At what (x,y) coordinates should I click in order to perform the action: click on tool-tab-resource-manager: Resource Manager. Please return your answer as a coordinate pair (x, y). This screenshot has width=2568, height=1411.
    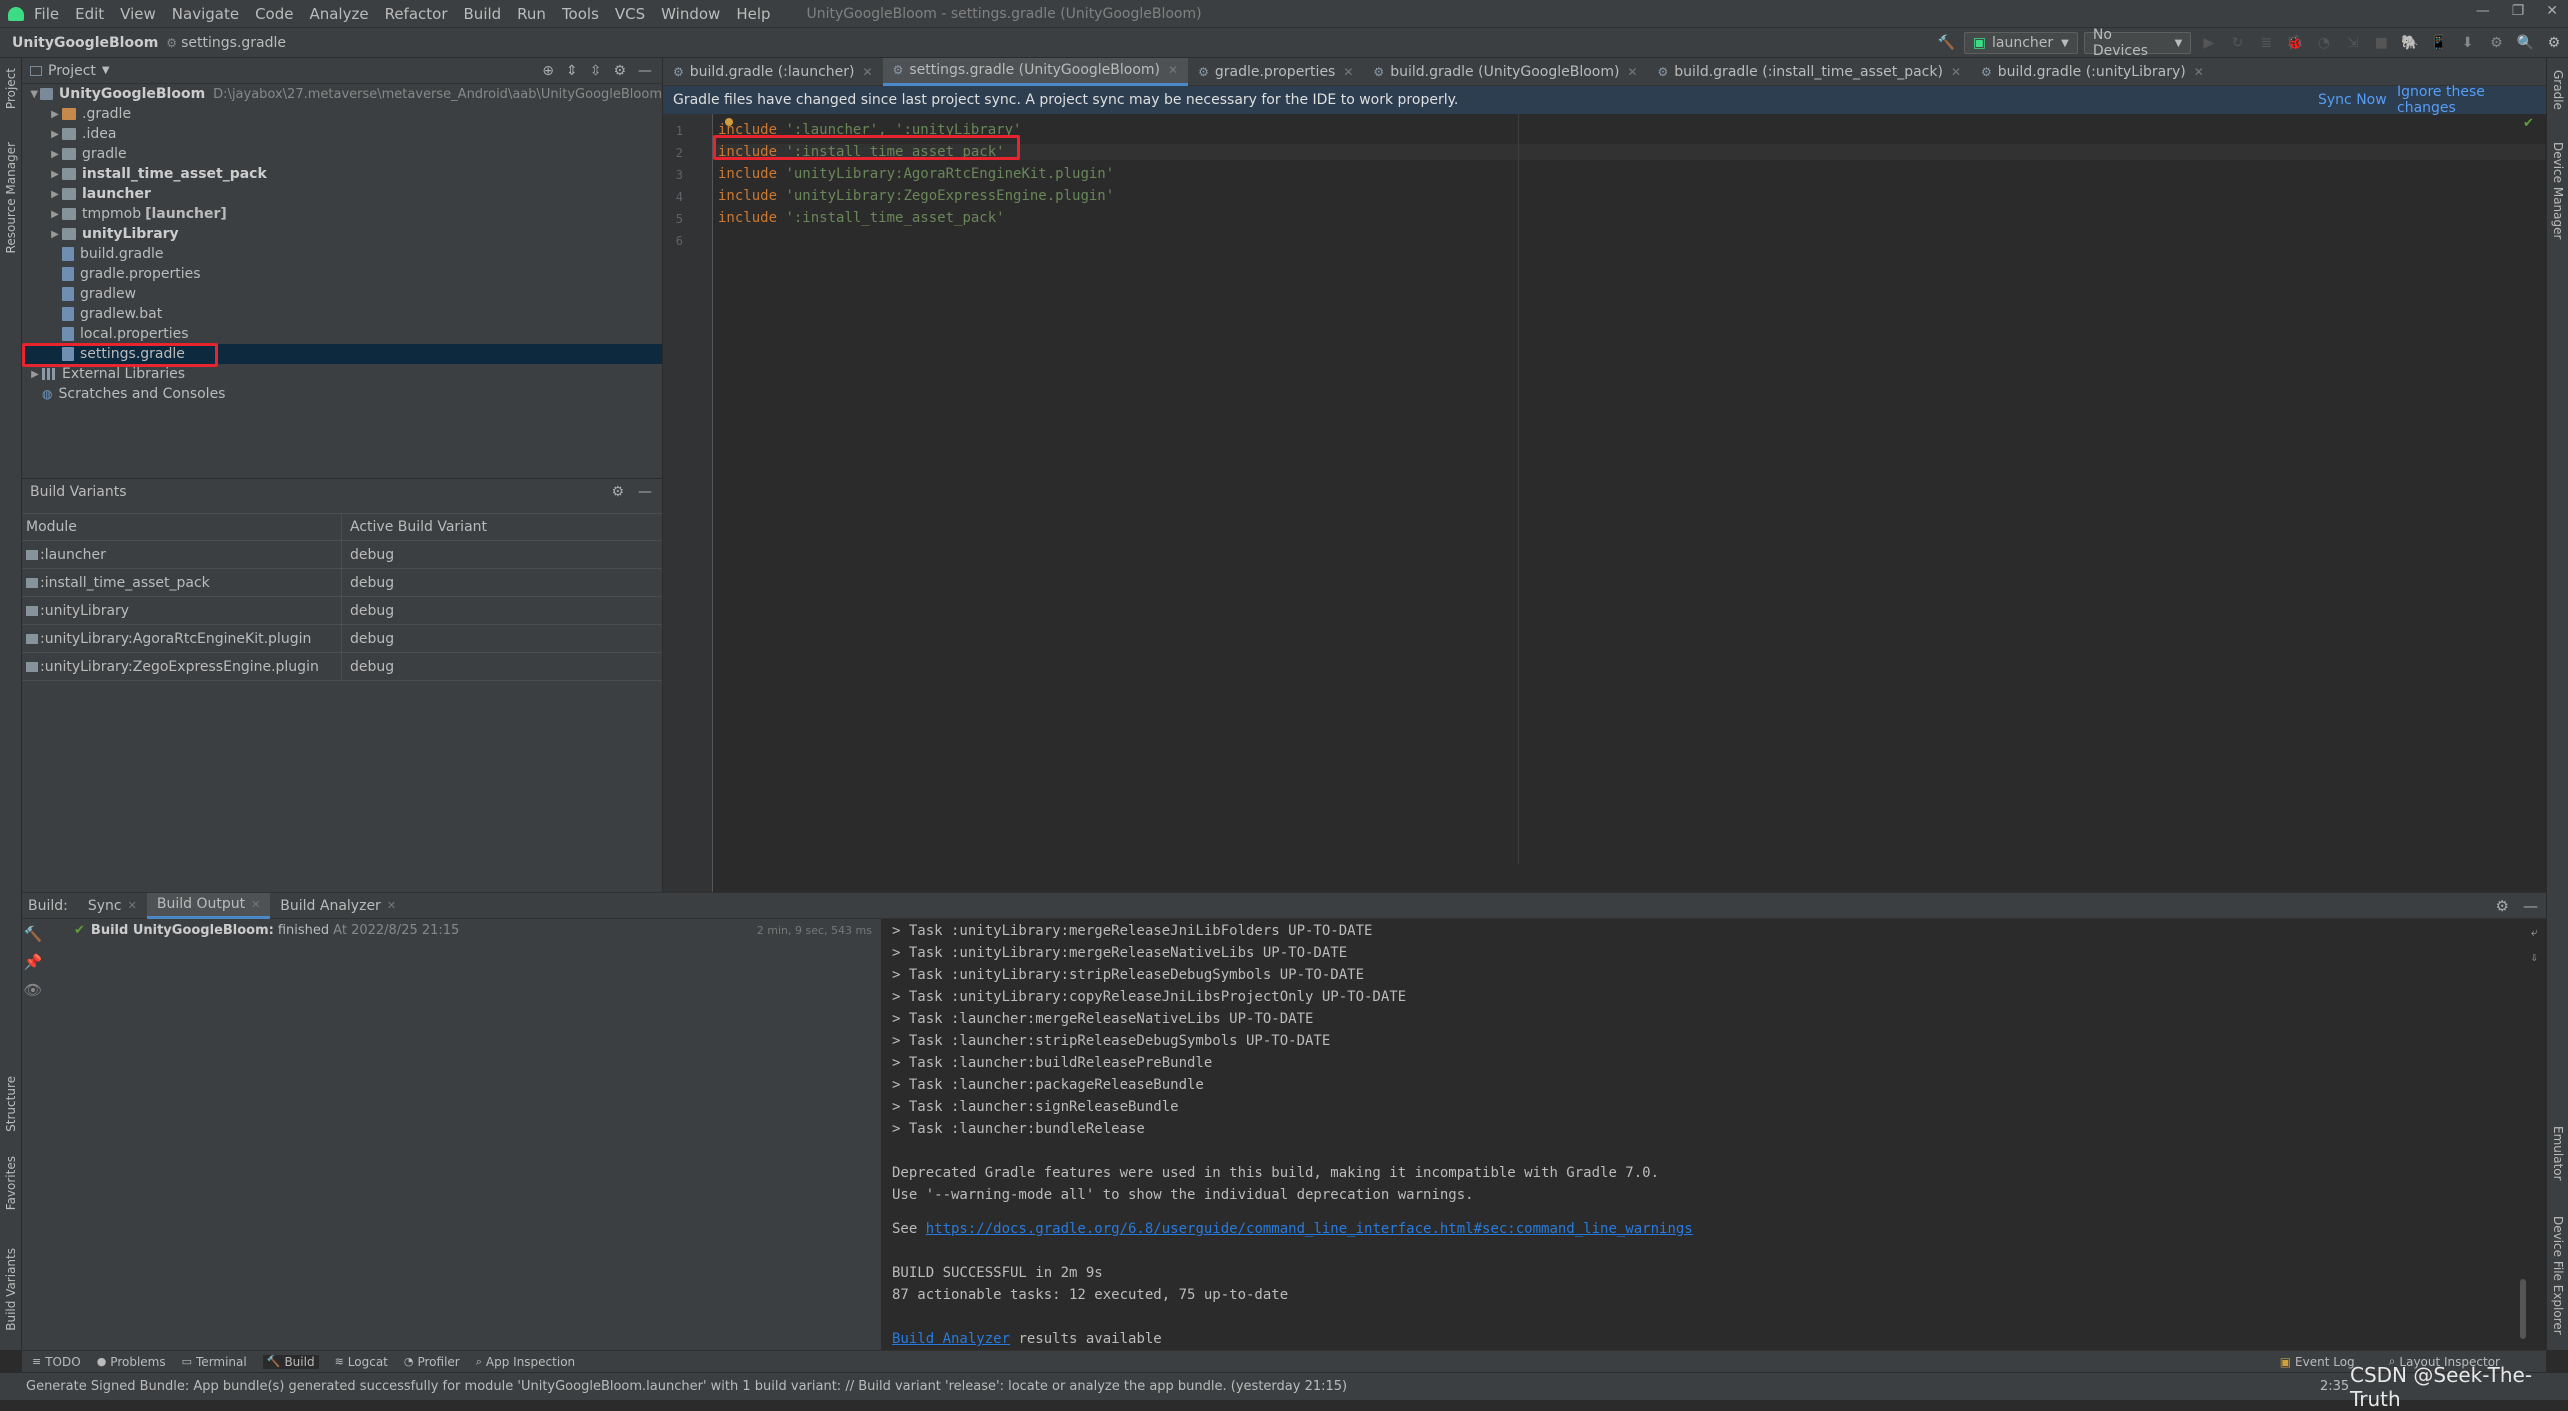
    Looking at the image, I should click on (11, 197).